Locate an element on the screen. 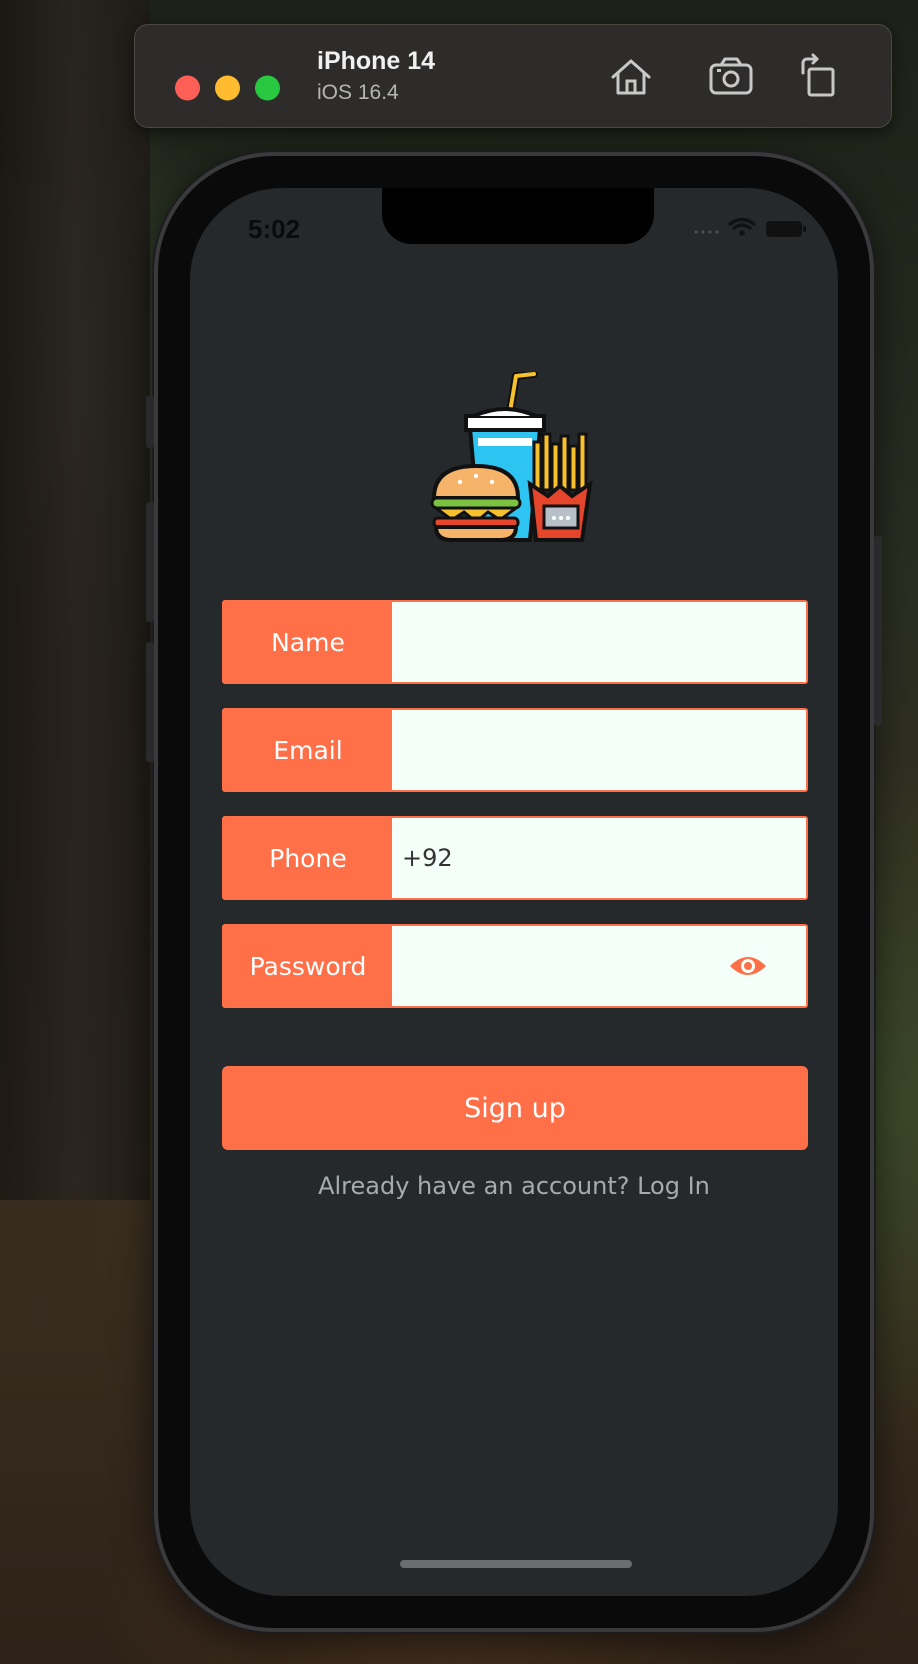  wifi-icon is located at coordinates (742, 226).